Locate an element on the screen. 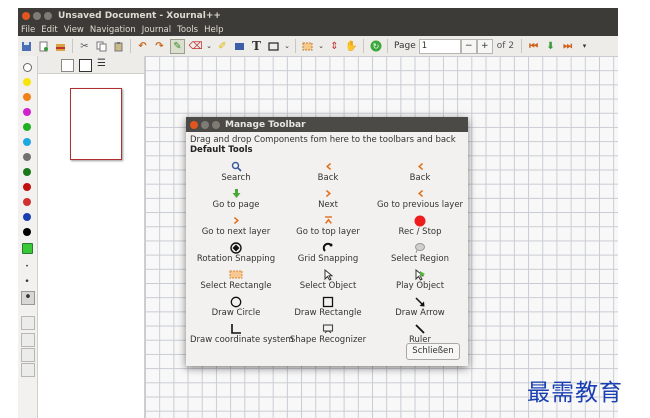 The image size is (650, 418). menu-journal: Journal is located at coordinates (156, 30).